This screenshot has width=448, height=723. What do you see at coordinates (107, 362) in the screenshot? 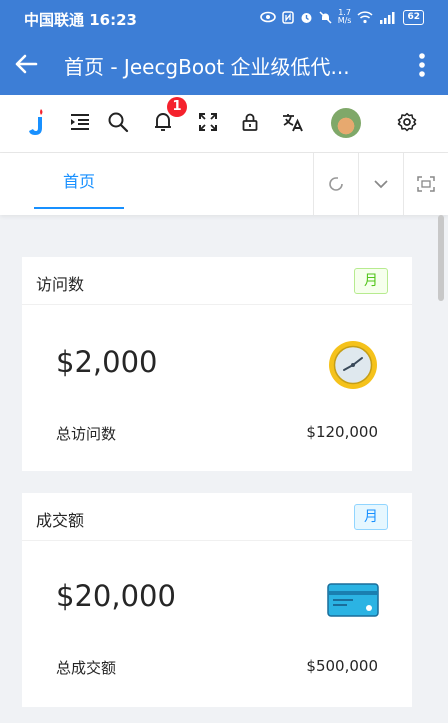
I see `card-value: $2,000` at bounding box center [107, 362].